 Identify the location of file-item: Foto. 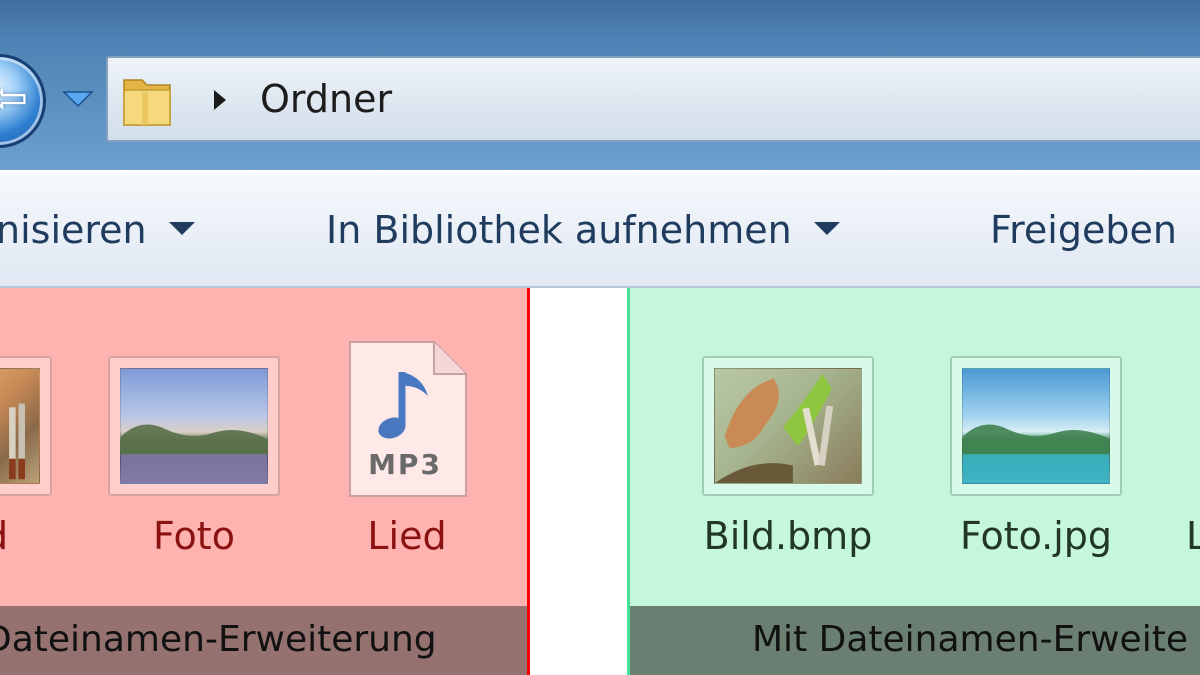
(196, 461).